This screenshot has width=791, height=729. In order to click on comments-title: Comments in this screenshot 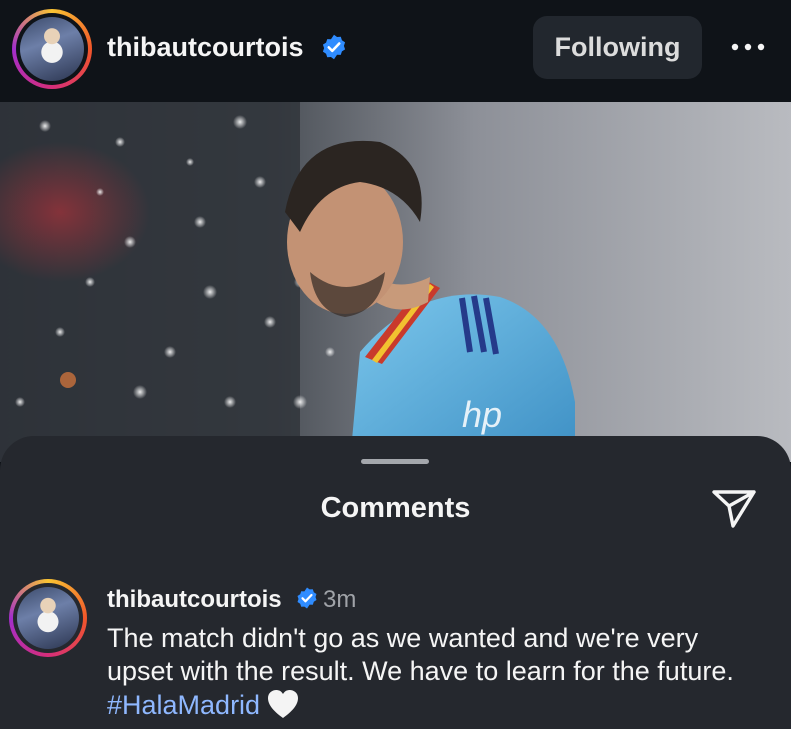, I will do `click(395, 508)`.